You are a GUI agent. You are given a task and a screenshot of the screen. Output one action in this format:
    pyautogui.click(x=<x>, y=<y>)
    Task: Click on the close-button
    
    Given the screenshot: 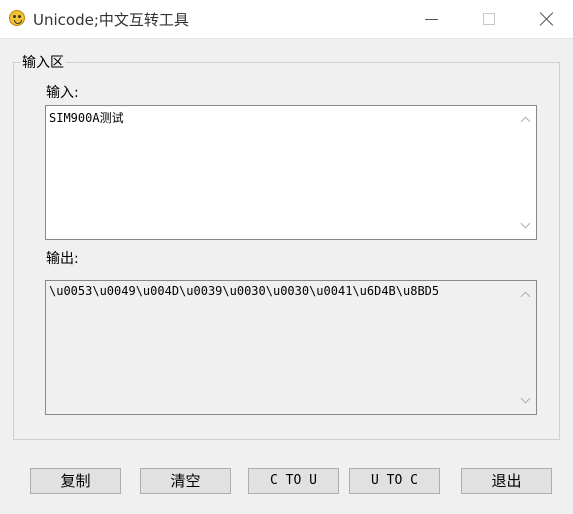 What is the action you would take?
    pyautogui.click(x=547, y=19)
    